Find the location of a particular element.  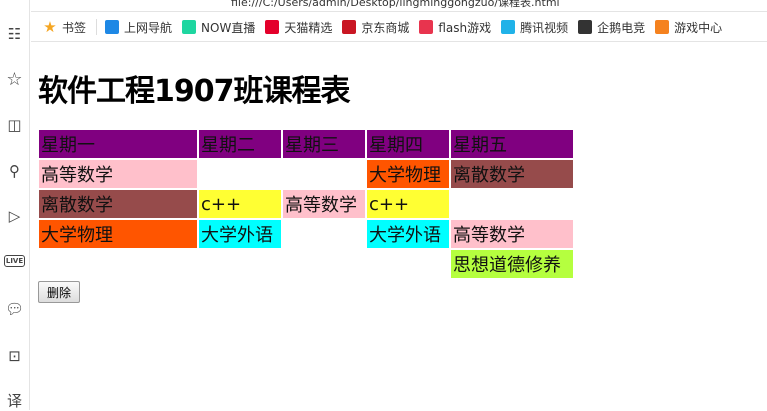

bookmark-label: 书签 is located at coordinates (74, 27).